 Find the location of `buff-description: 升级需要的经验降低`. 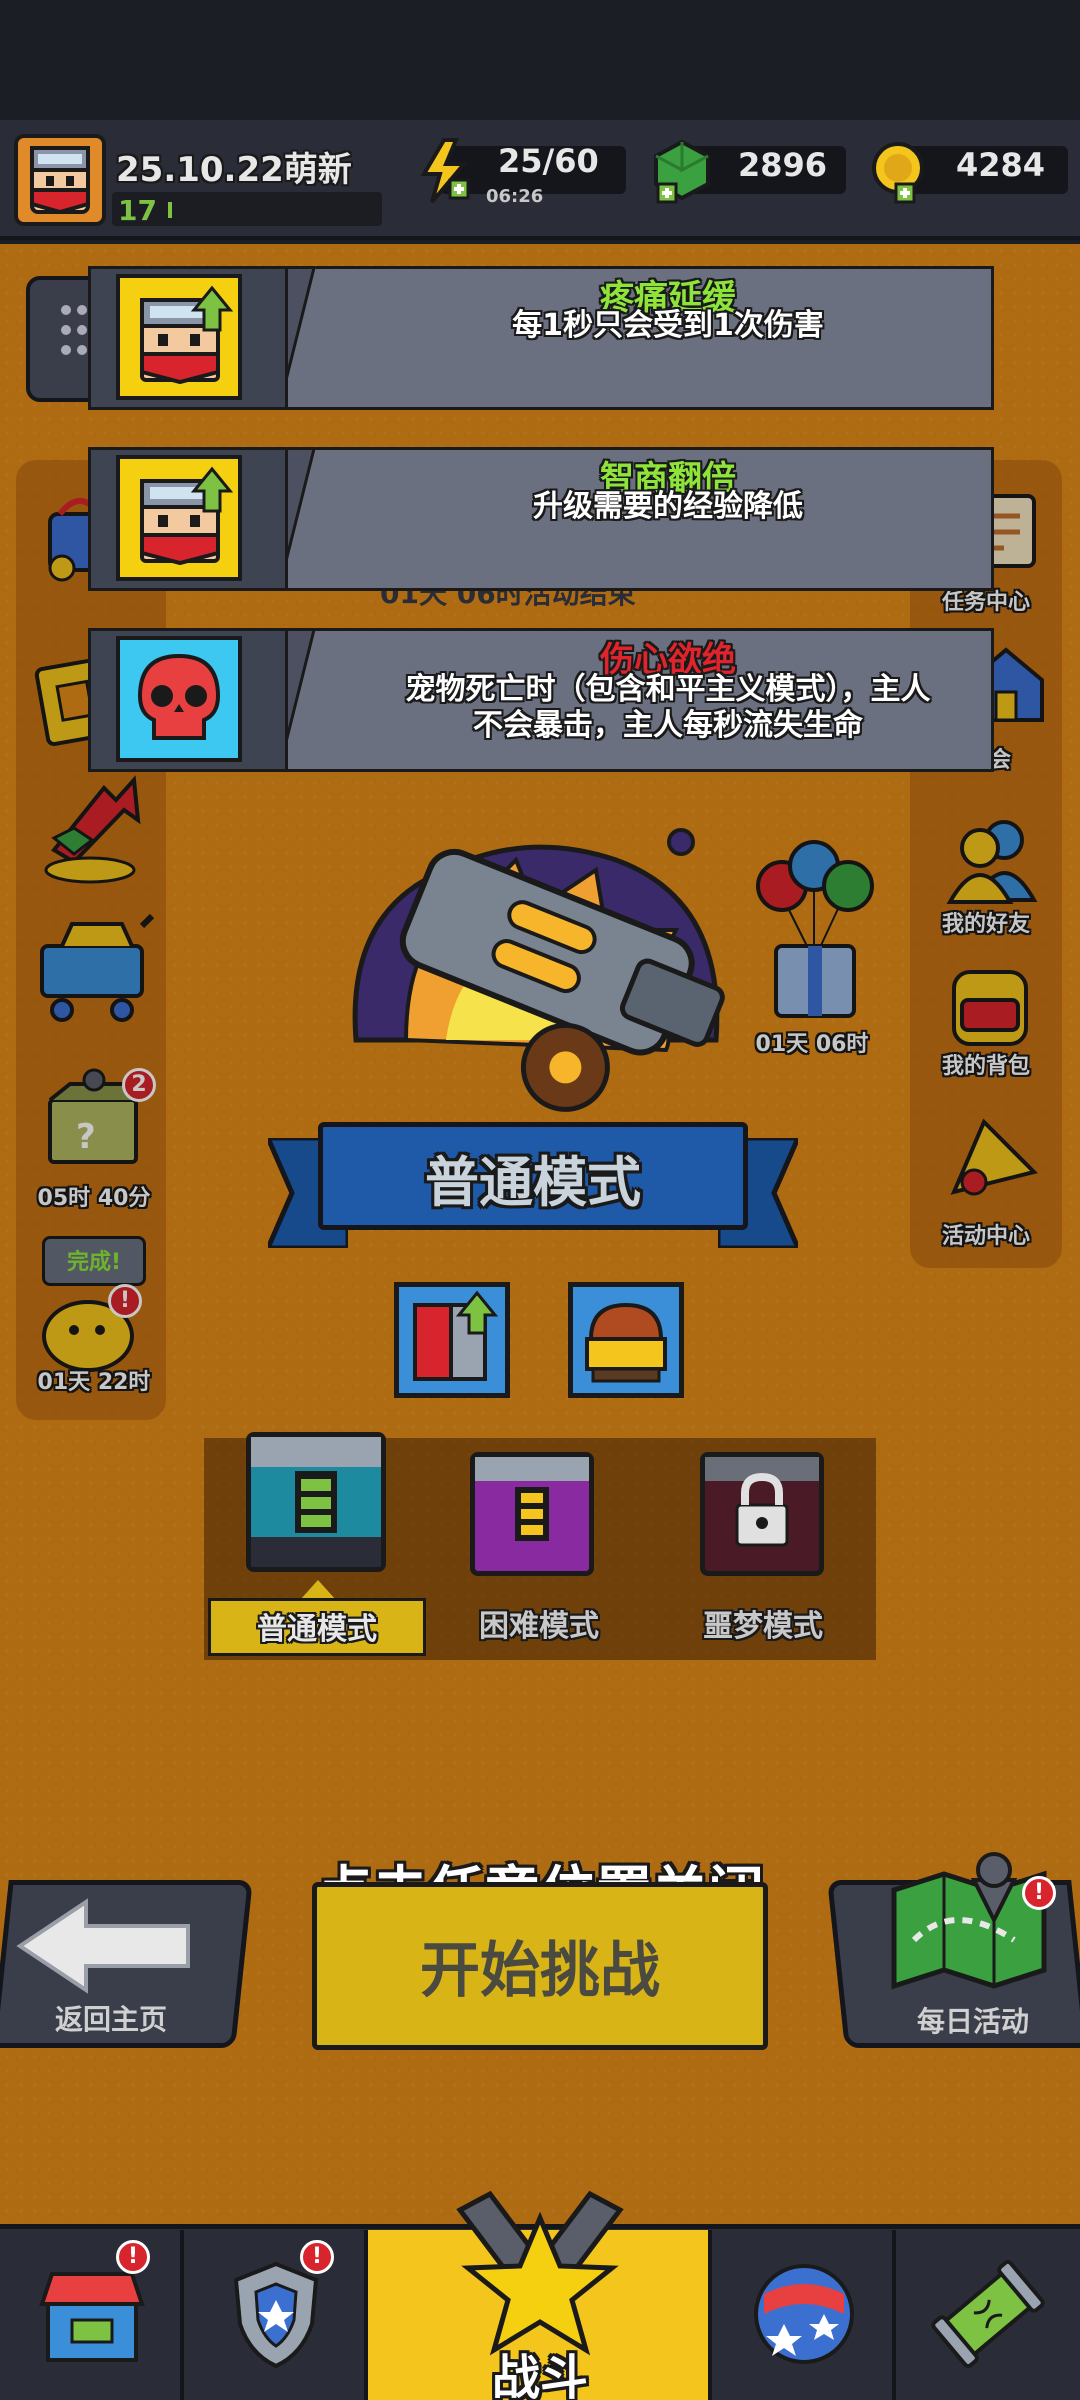

buff-description: 升级需要的经验降低 is located at coordinates (668, 506).